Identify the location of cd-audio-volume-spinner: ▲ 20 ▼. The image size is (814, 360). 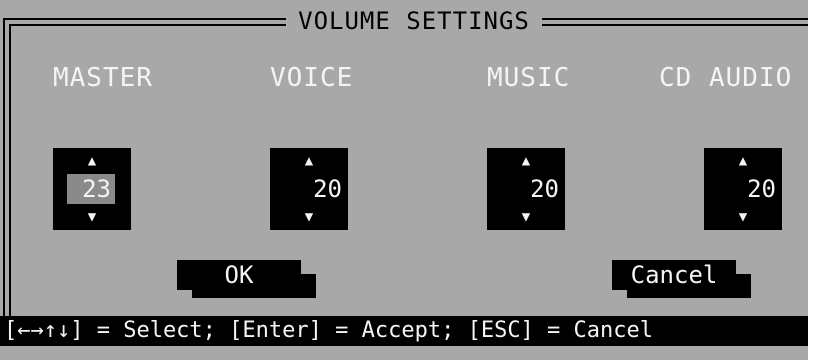
(743, 189).